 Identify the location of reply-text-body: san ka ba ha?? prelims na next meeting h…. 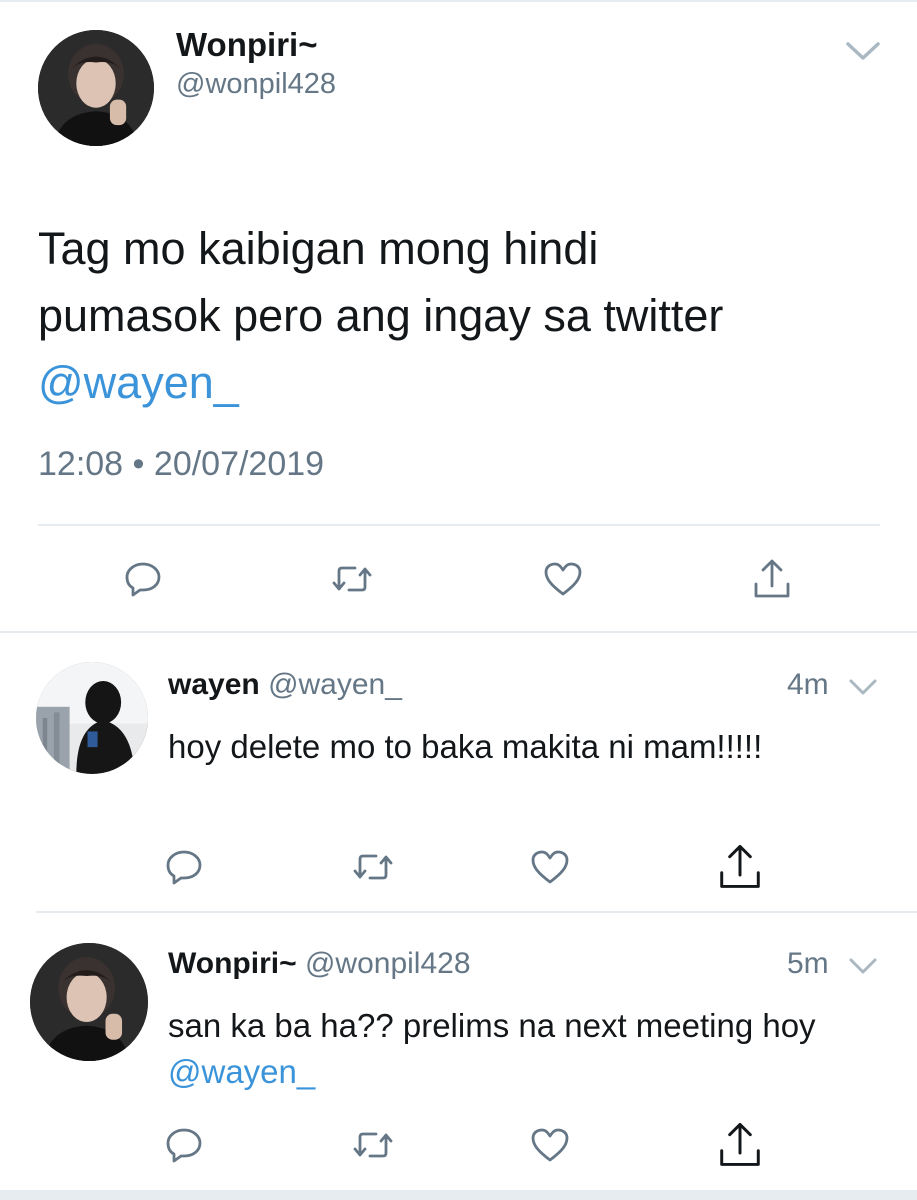
(492, 1025).